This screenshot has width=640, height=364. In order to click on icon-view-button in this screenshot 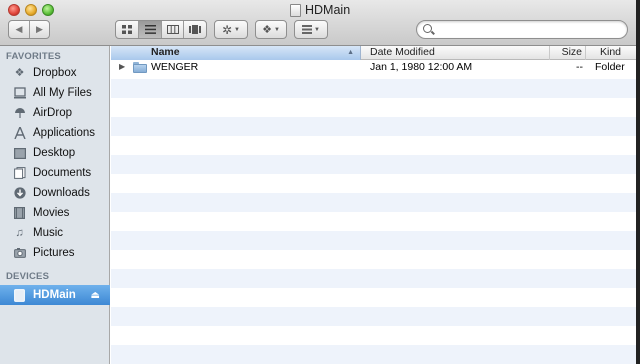, I will do `click(127, 29)`.